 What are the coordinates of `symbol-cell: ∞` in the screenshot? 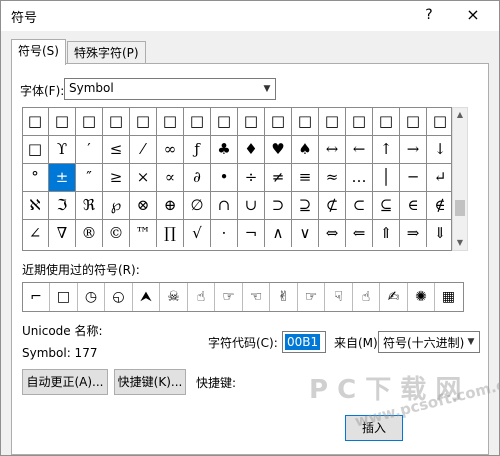 It's located at (170, 150).